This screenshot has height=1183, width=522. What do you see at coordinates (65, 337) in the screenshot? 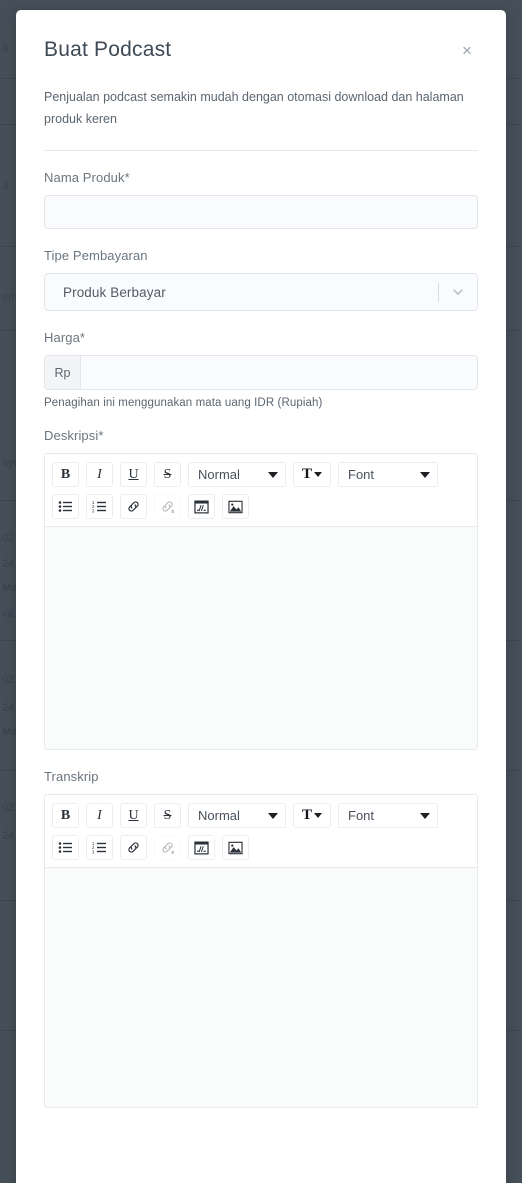
I see `label-harga: Harga*` at bounding box center [65, 337].